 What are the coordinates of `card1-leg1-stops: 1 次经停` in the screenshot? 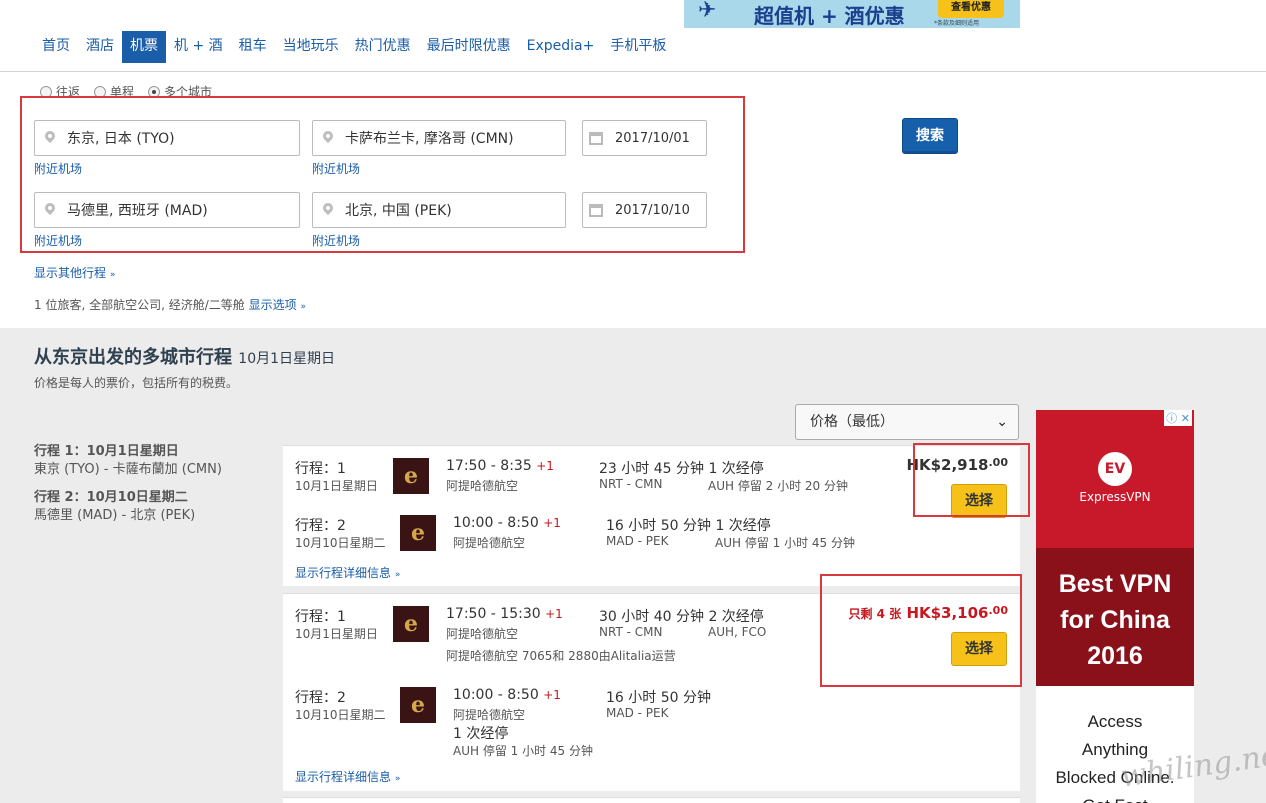 It's located at (736, 469).